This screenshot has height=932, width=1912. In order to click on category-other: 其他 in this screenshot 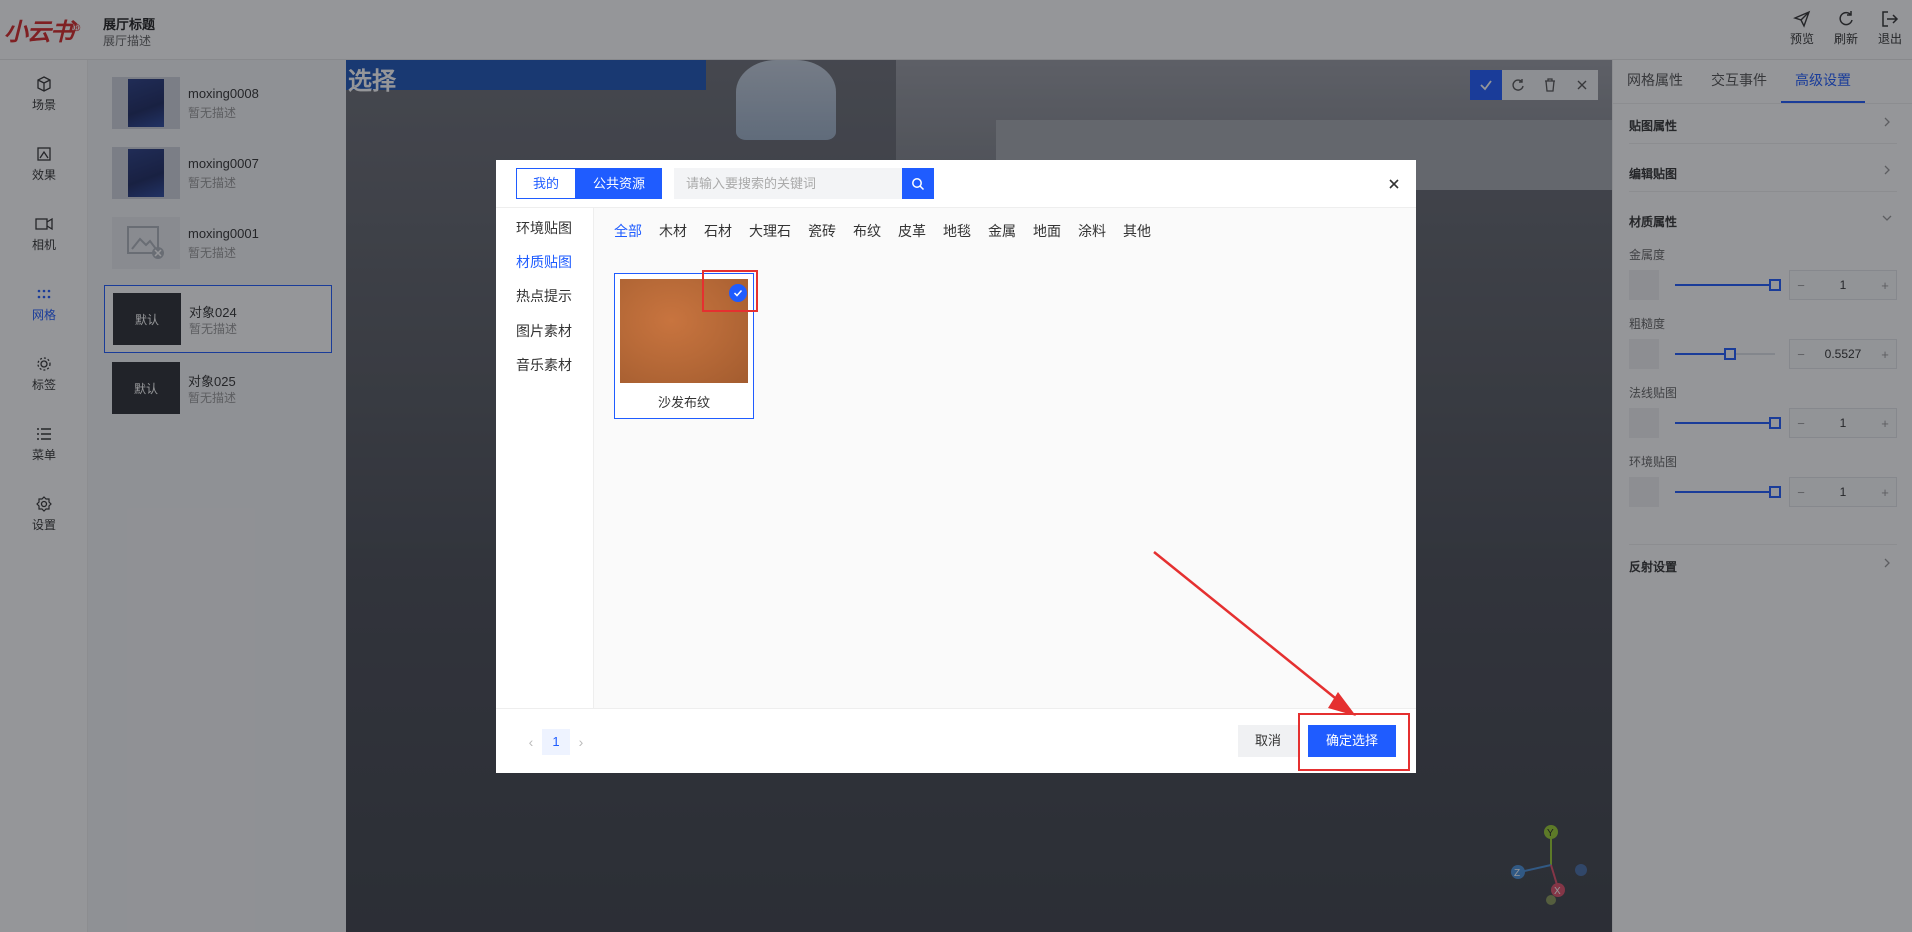, I will do `click(1137, 231)`.